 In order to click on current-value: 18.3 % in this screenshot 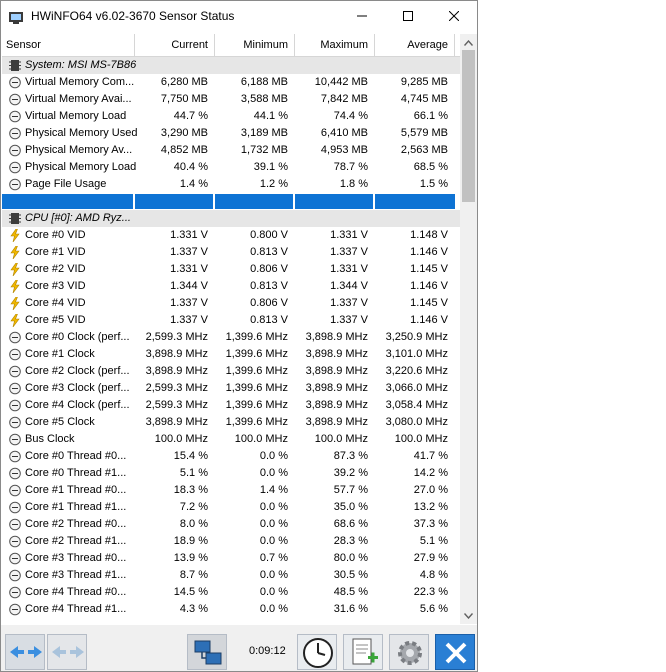, I will do `click(190, 490)`.